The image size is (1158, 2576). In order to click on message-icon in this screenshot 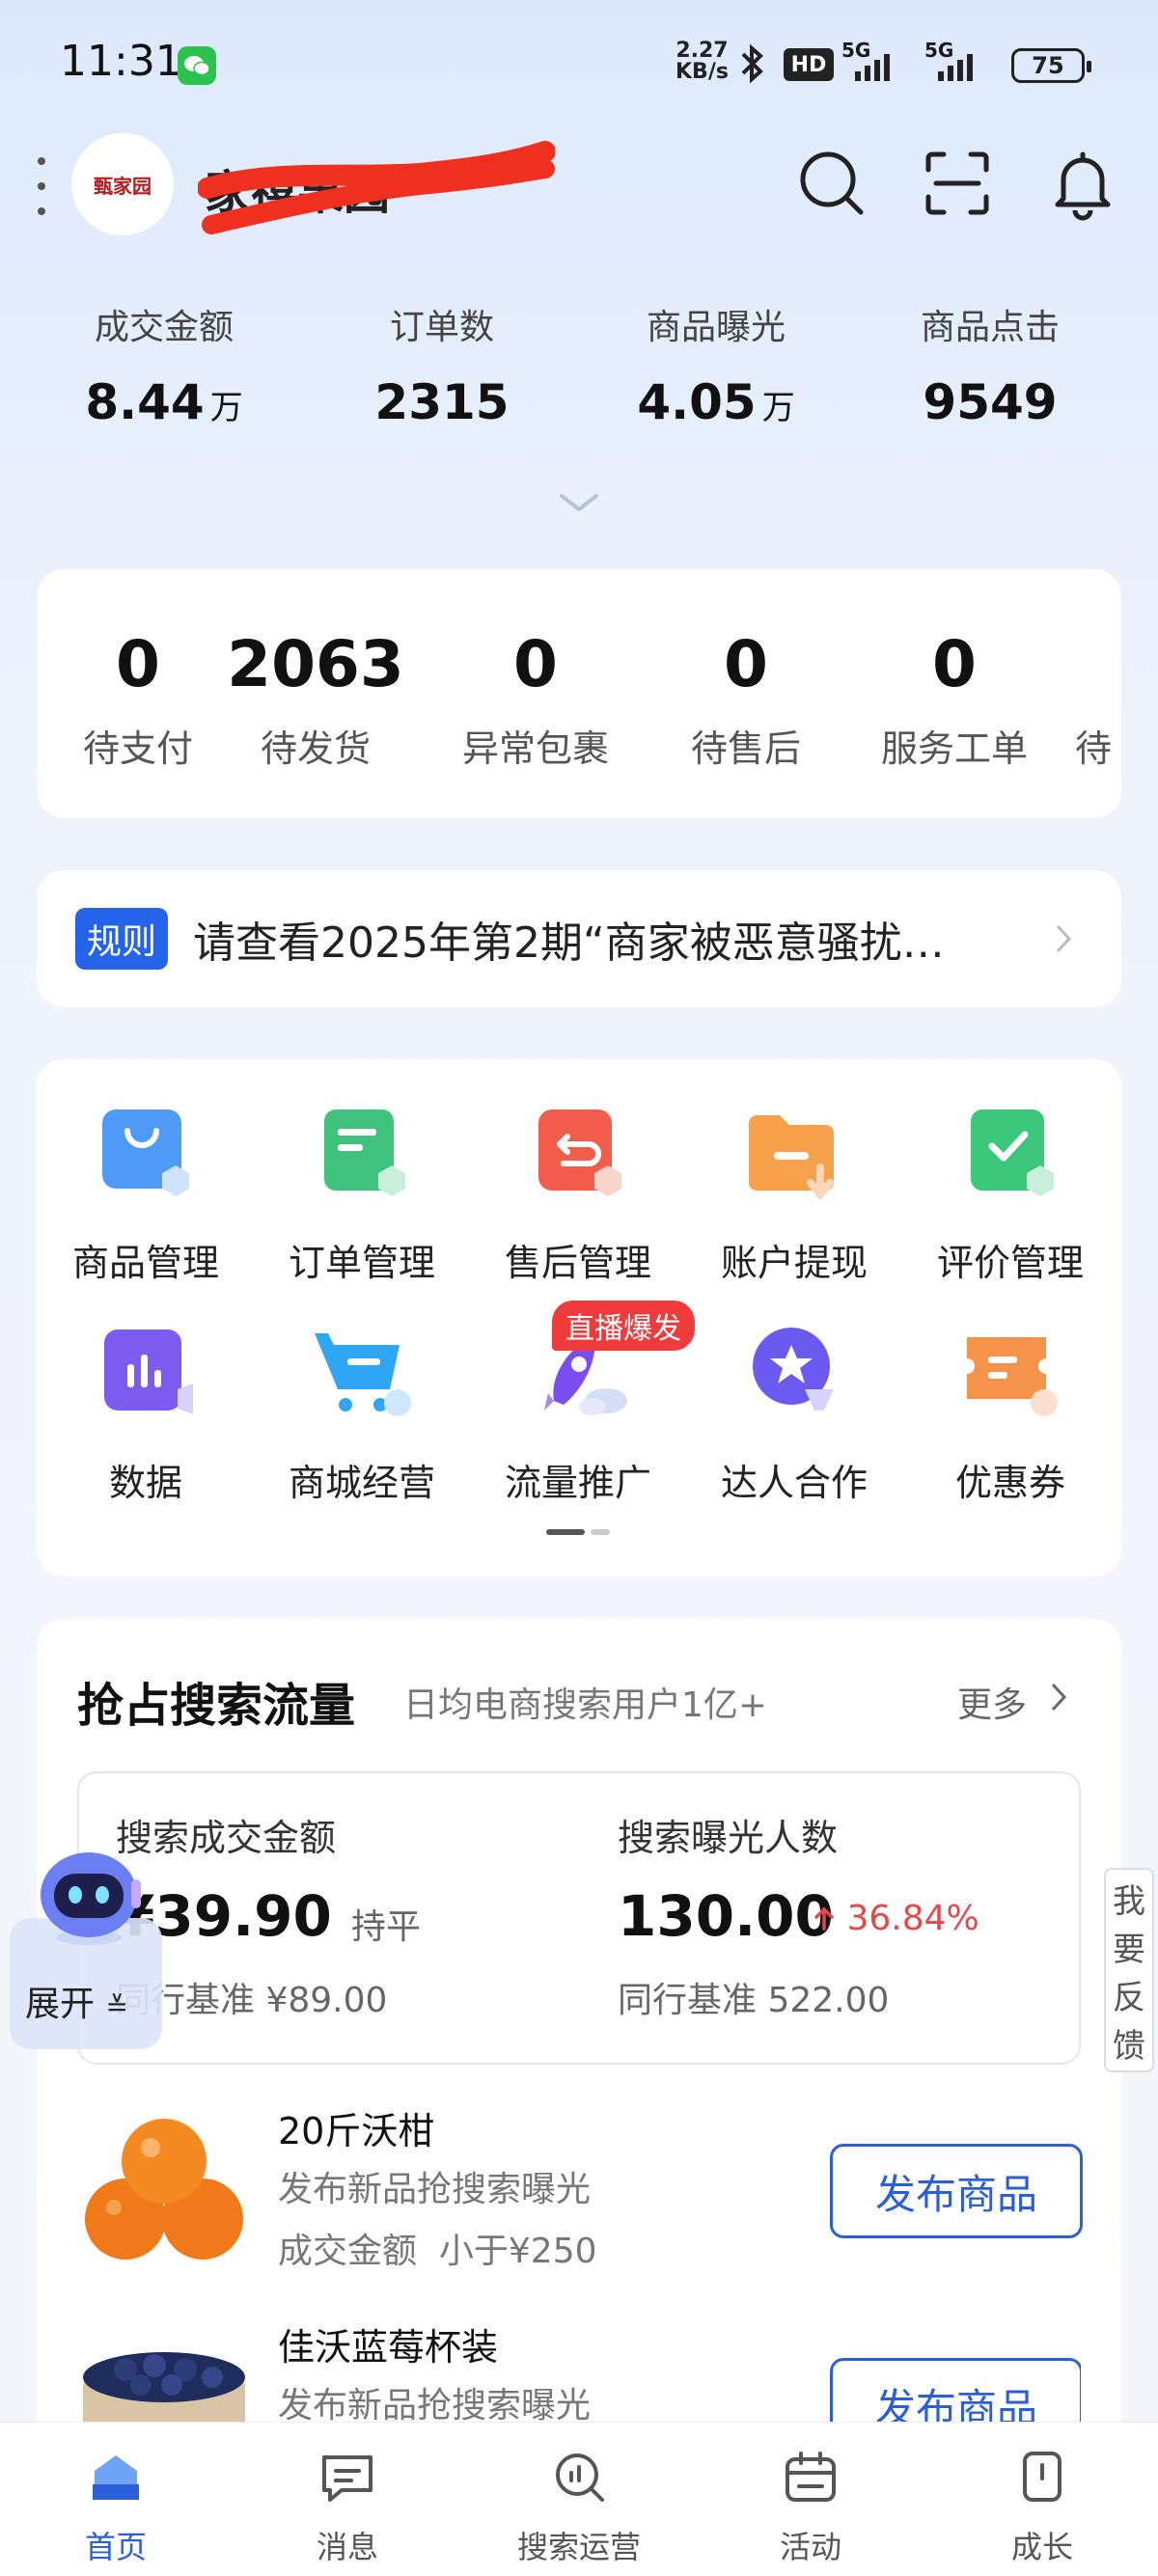, I will do `click(347, 2479)`.